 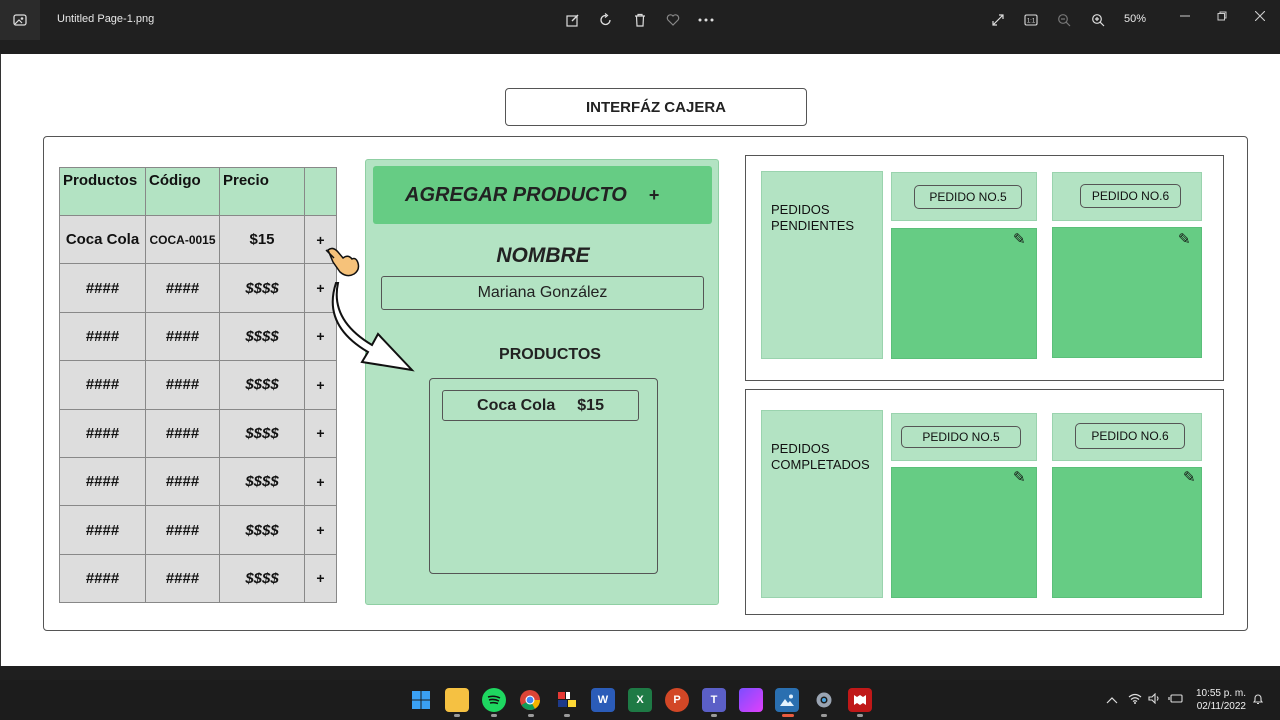 I want to click on word-icon: W, so click(x=603, y=700).